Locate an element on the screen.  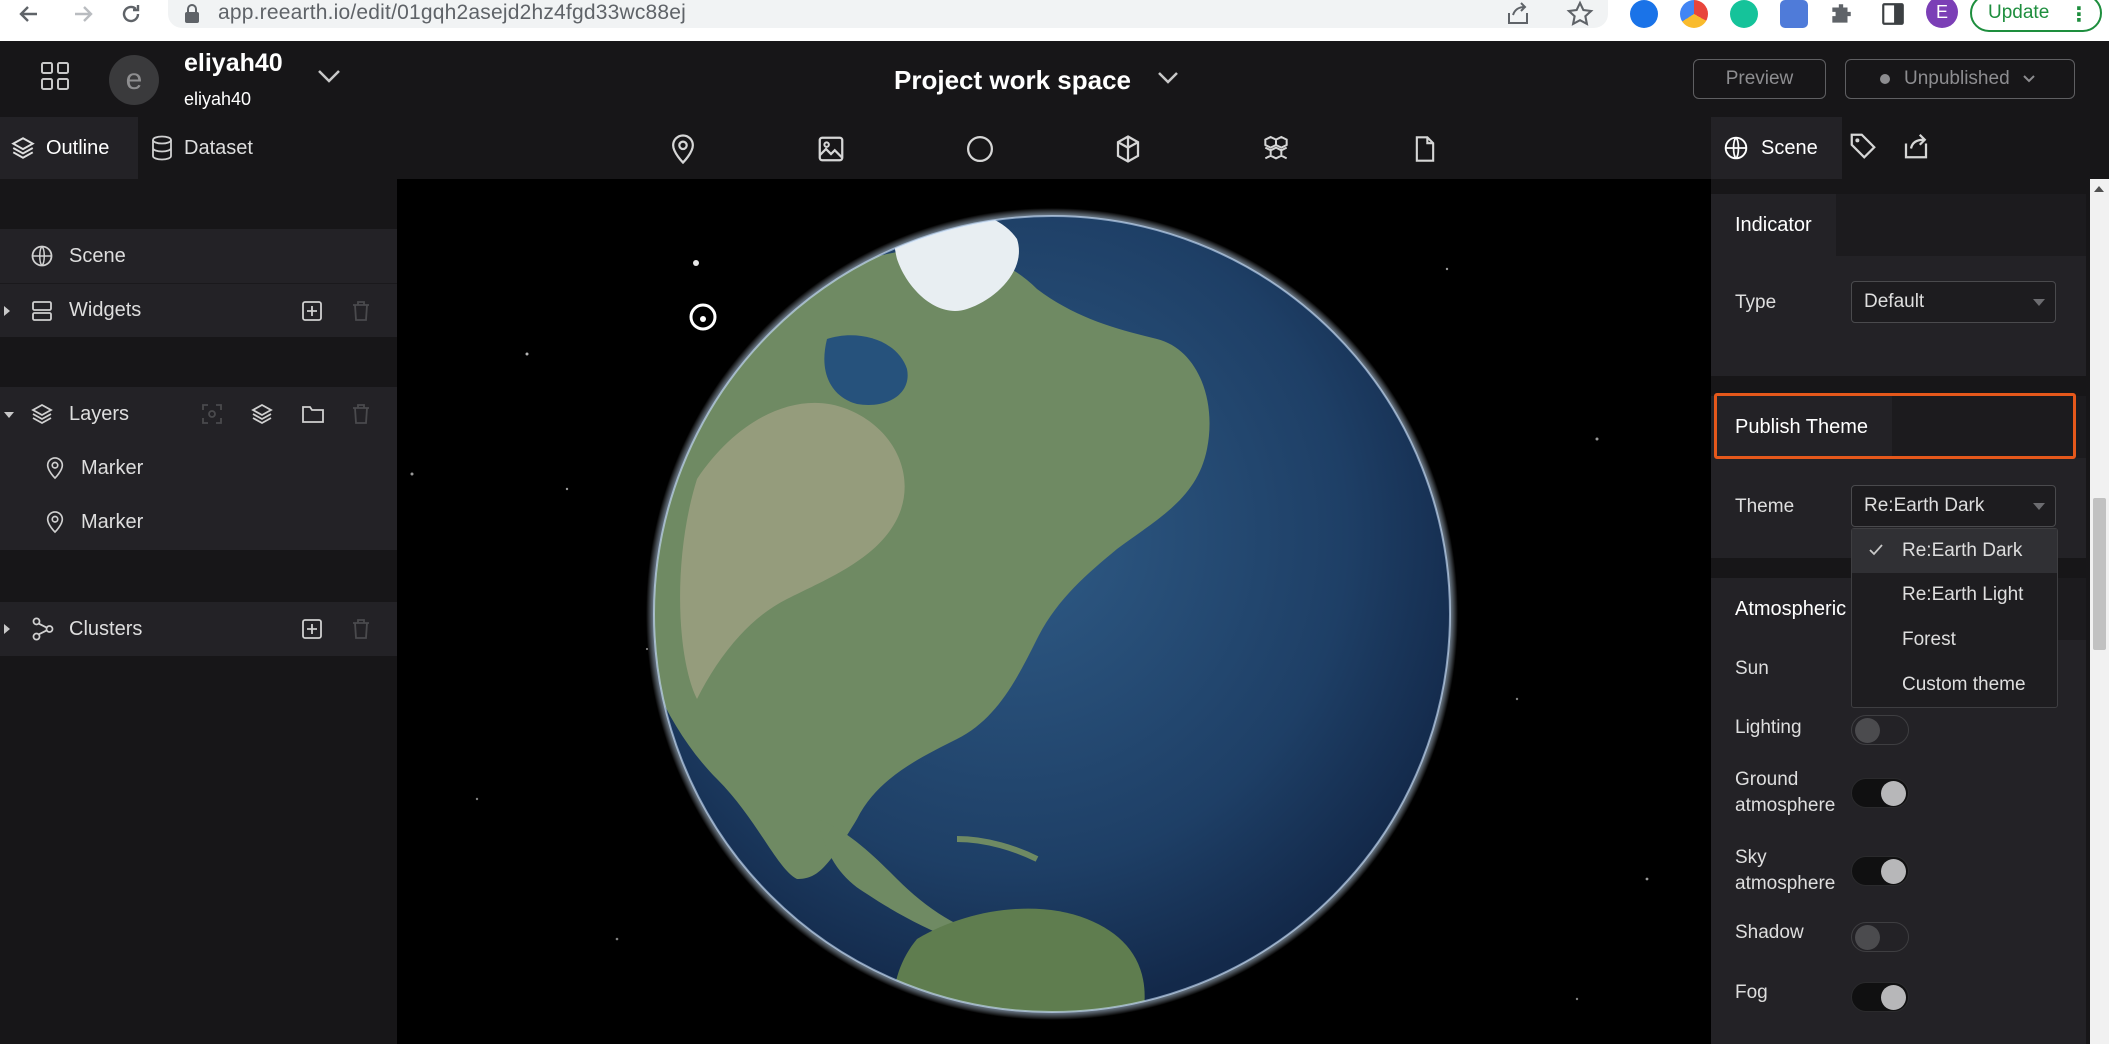
workspace-name: eliyah40 is located at coordinates (233, 63).